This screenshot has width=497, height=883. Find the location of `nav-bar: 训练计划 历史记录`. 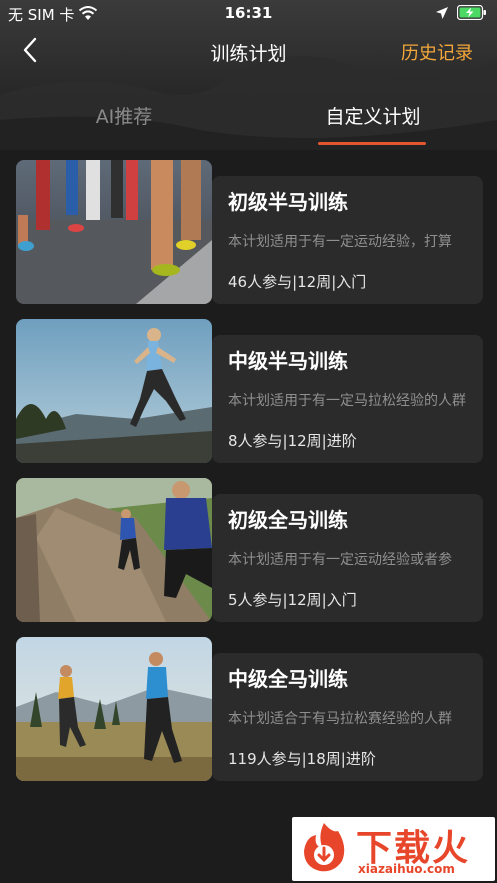

nav-bar: 训练计划 历史记录 is located at coordinates (248, 52).